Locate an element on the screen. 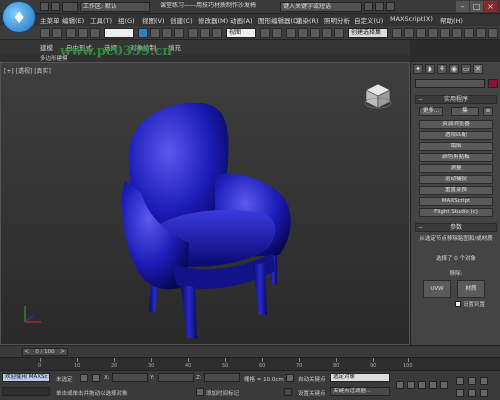 The height and width of the screenshot is (400, 500). utility-reset-xform: 重置变换 is located at coordinates (456, 190).